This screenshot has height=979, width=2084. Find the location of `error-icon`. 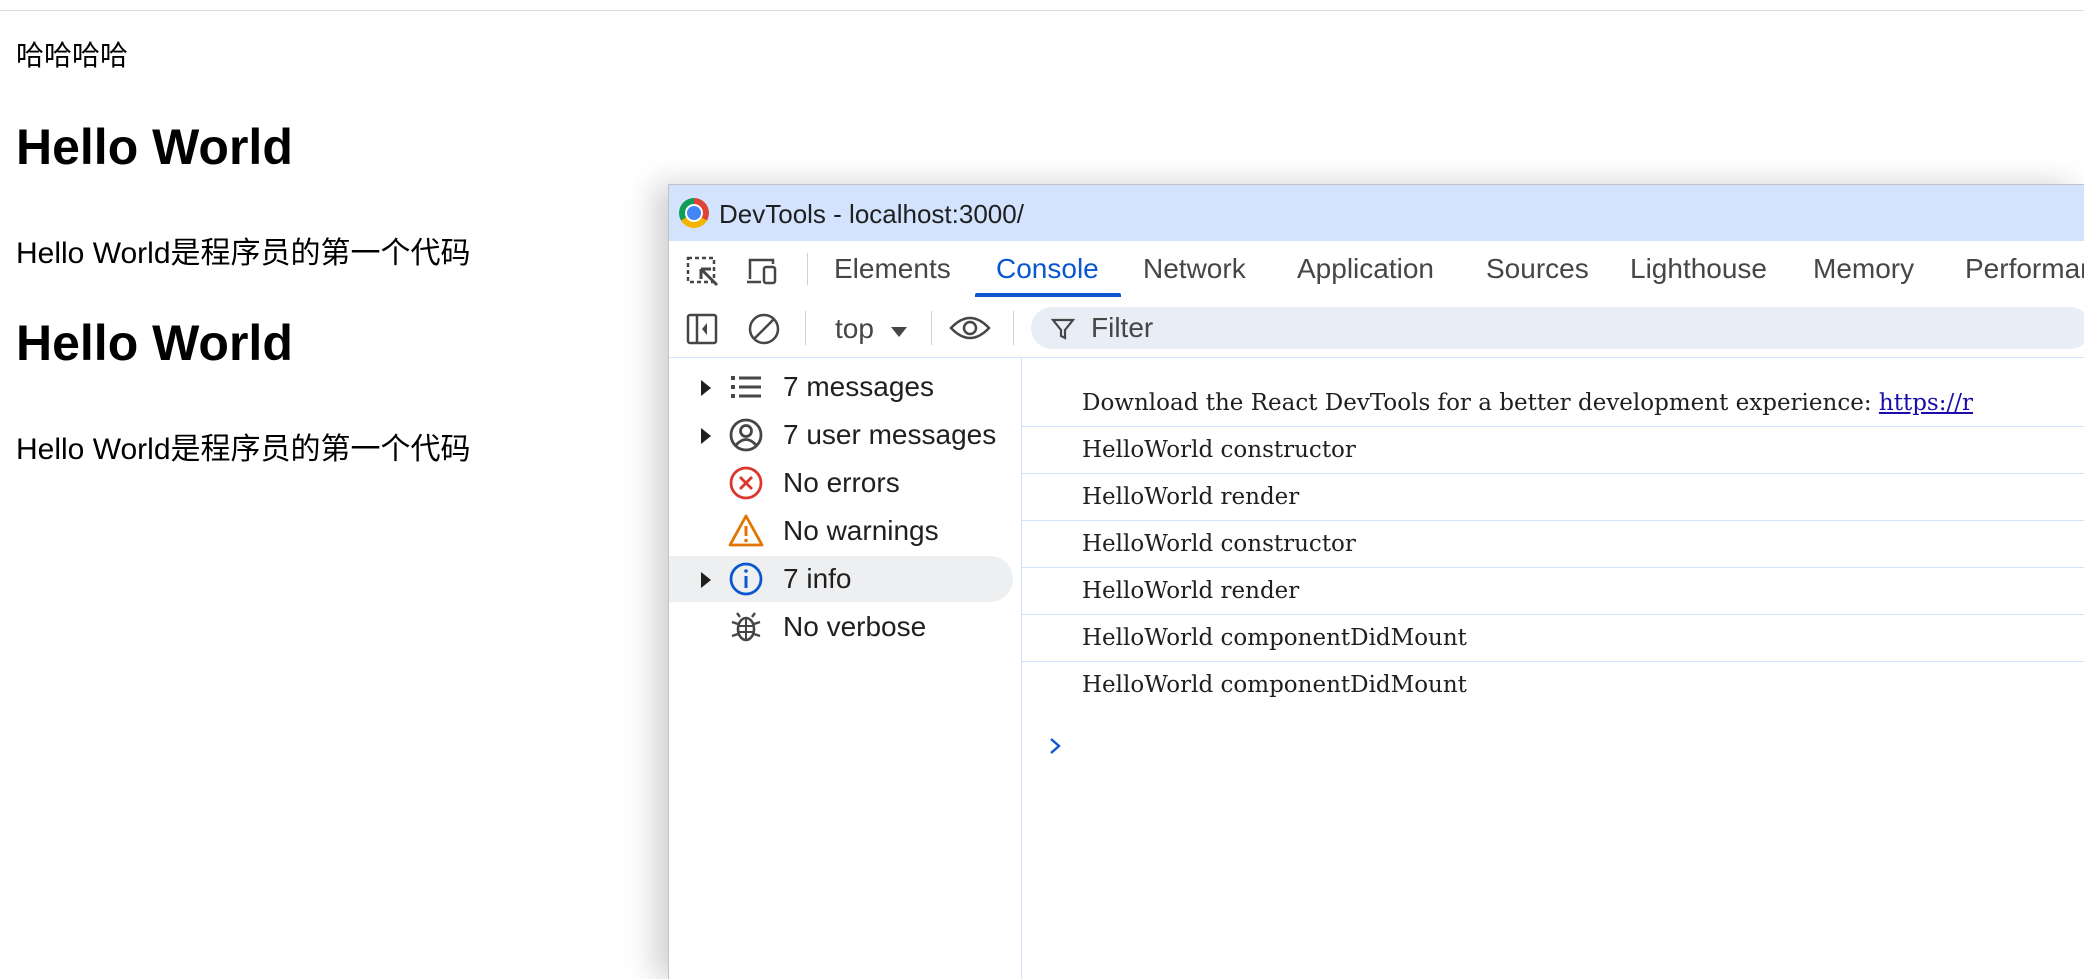

error-icon is located at coordinates (746, 483).